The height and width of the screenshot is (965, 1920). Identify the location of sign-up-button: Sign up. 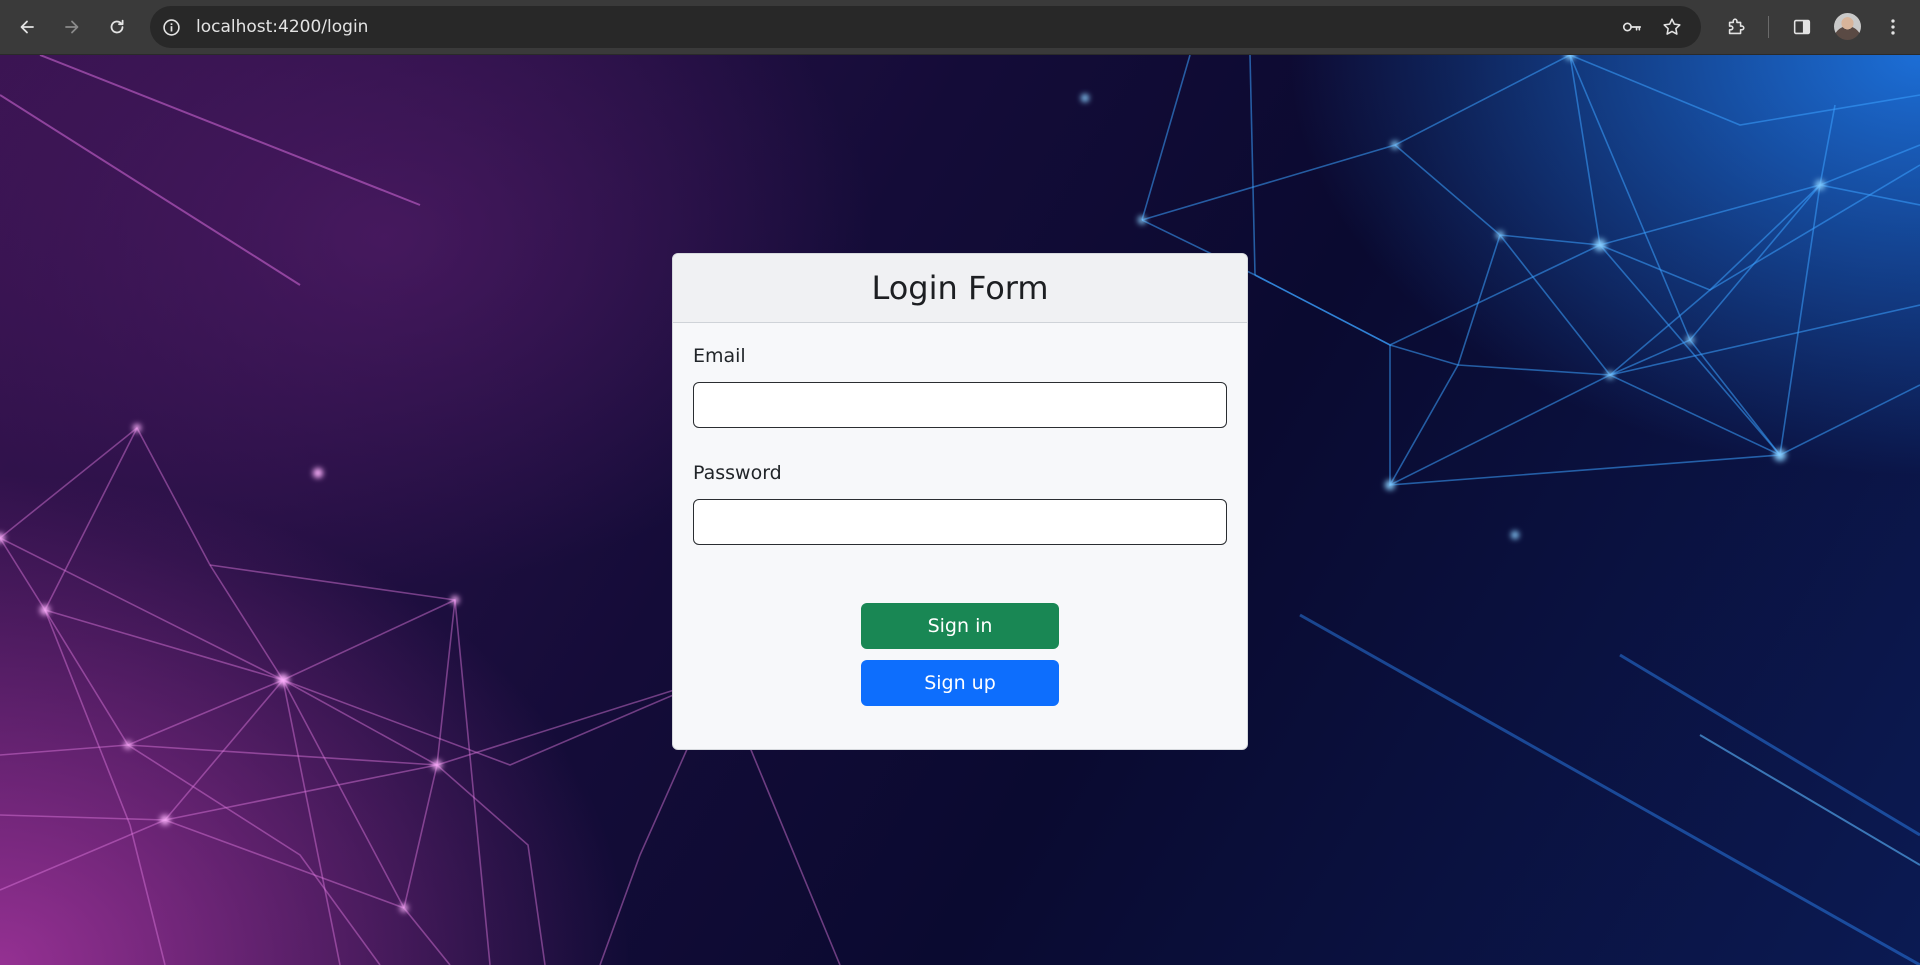
(960, 683).